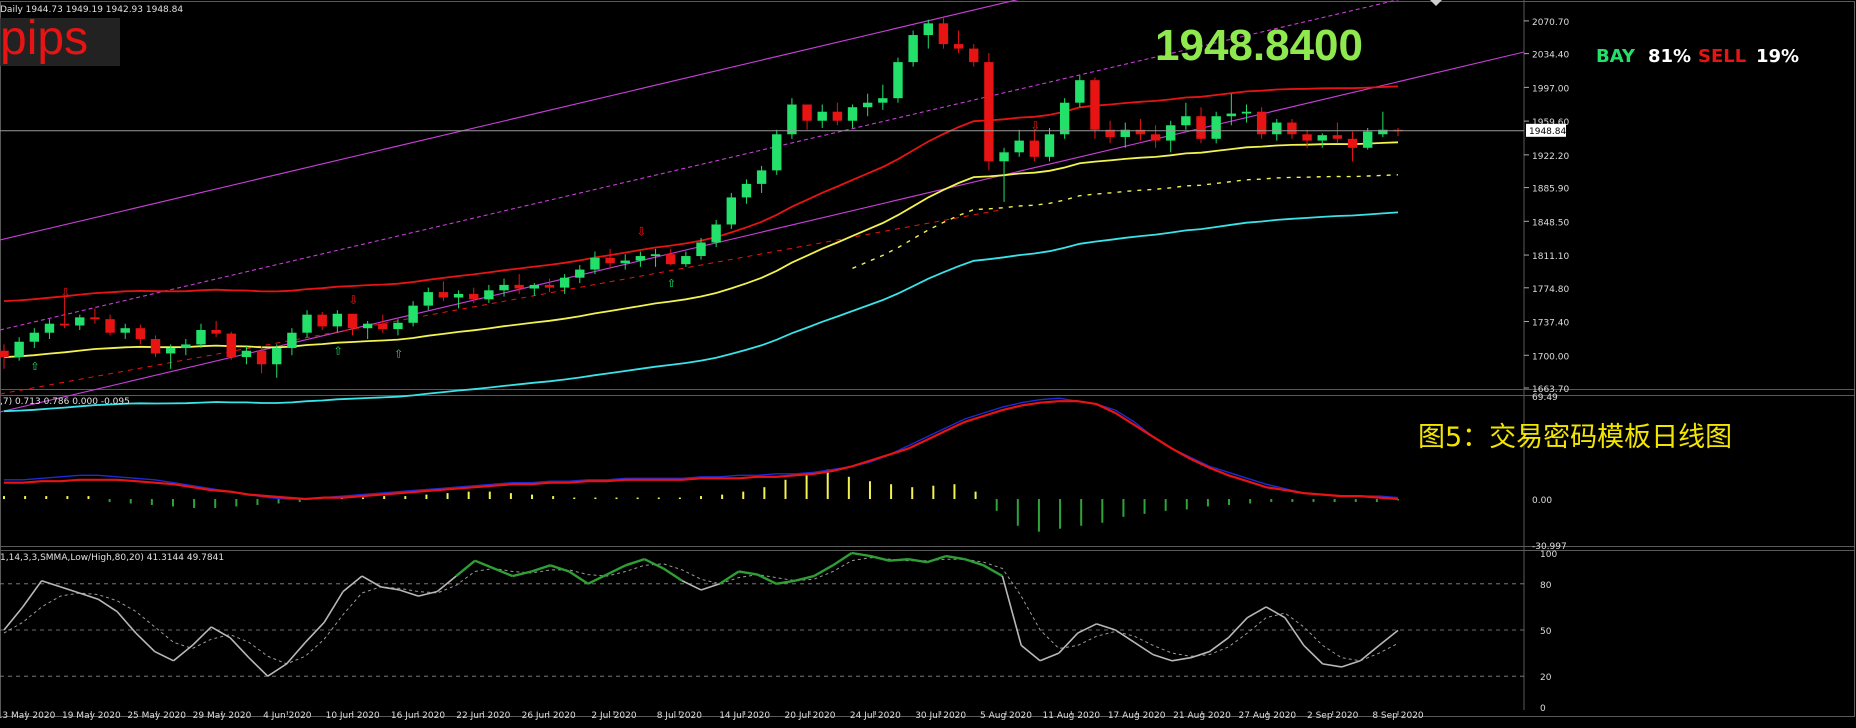 This screenshot has height=728, width=1856. What do you see at coordinates (398, 353) in the screenshot?
I see `buy-arrow-icon: ⇧` at bounding box center [398, 353].